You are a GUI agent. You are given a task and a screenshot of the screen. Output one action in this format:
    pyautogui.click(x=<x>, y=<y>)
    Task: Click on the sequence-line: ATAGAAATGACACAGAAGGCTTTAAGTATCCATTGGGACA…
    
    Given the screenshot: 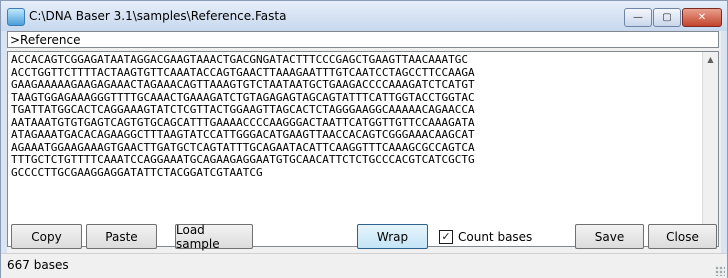 What is the action you would take?
    pyautogui.click(x=243, y=134)
    